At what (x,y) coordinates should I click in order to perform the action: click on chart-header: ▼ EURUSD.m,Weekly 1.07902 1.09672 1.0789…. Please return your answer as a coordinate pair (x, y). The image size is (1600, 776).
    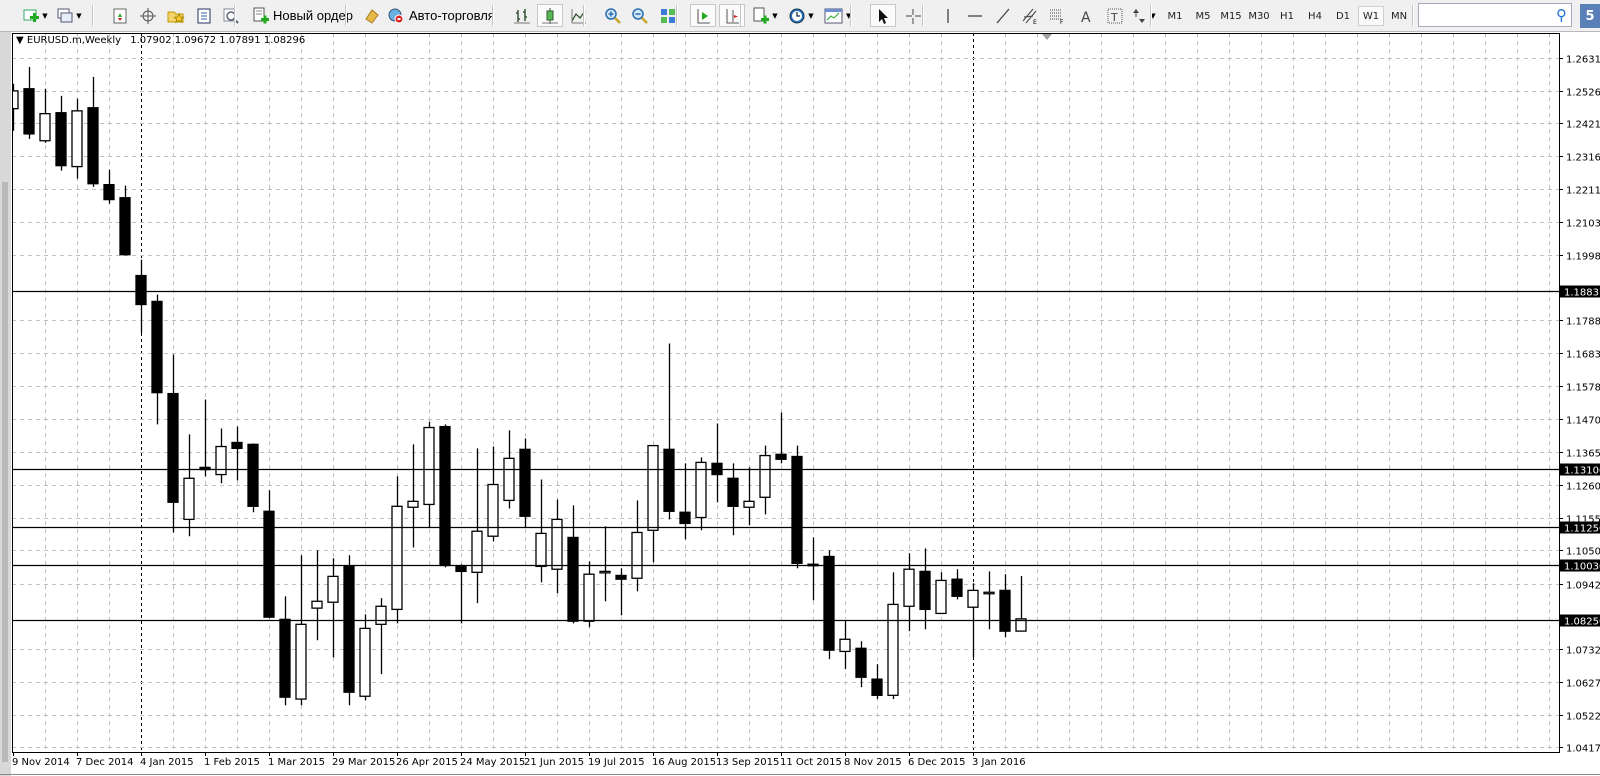
    Looking at the image, I should click on (160, 40).